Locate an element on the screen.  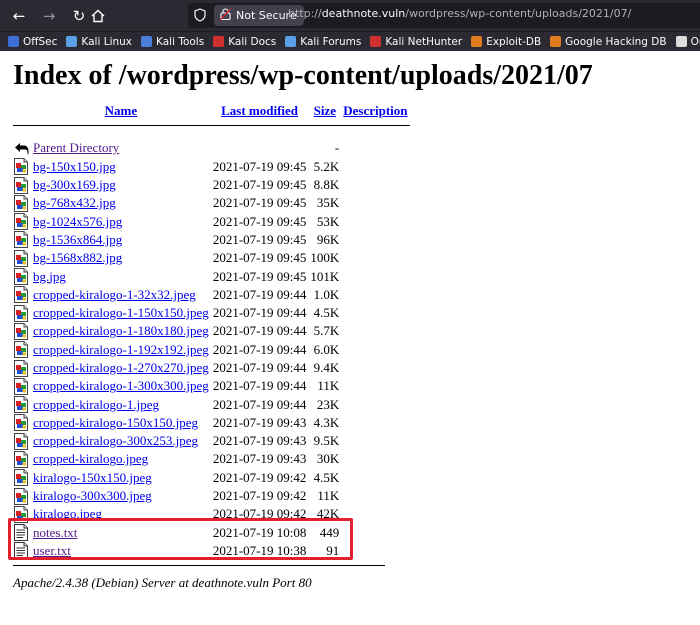
size-cell: 11K is located at coordinates (328, 496).